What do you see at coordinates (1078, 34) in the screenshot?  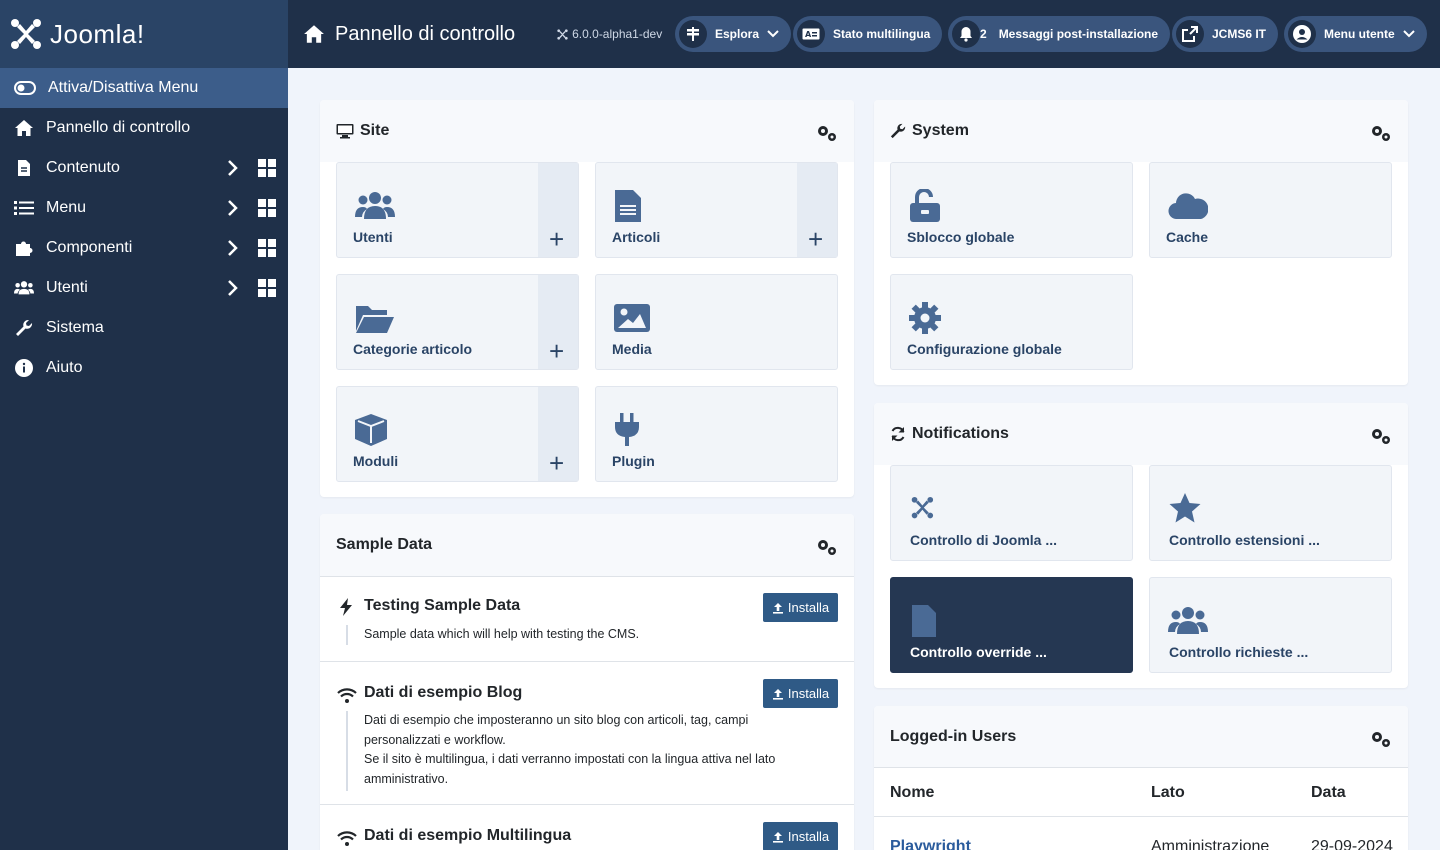 I see `post-install-label: Messaggi post-installazione` at bounding box center [1078, 34].